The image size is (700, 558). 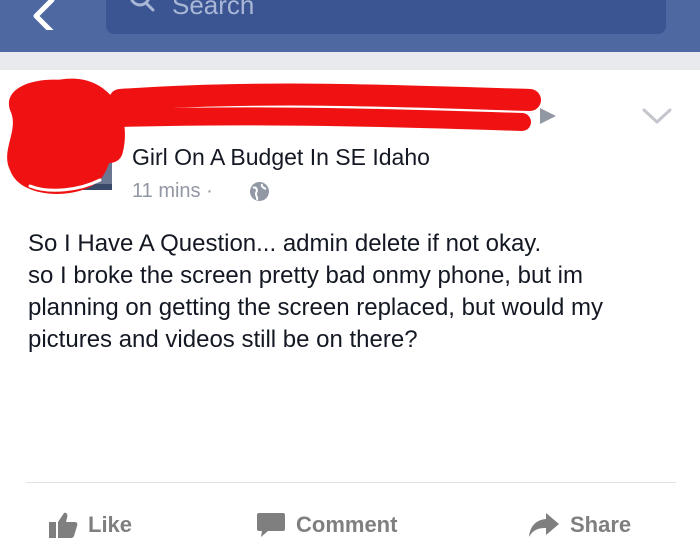 What do you see at coordinates (52, 15) in the screenshot?
I see `back-icon` at bounding box center [52, 15].